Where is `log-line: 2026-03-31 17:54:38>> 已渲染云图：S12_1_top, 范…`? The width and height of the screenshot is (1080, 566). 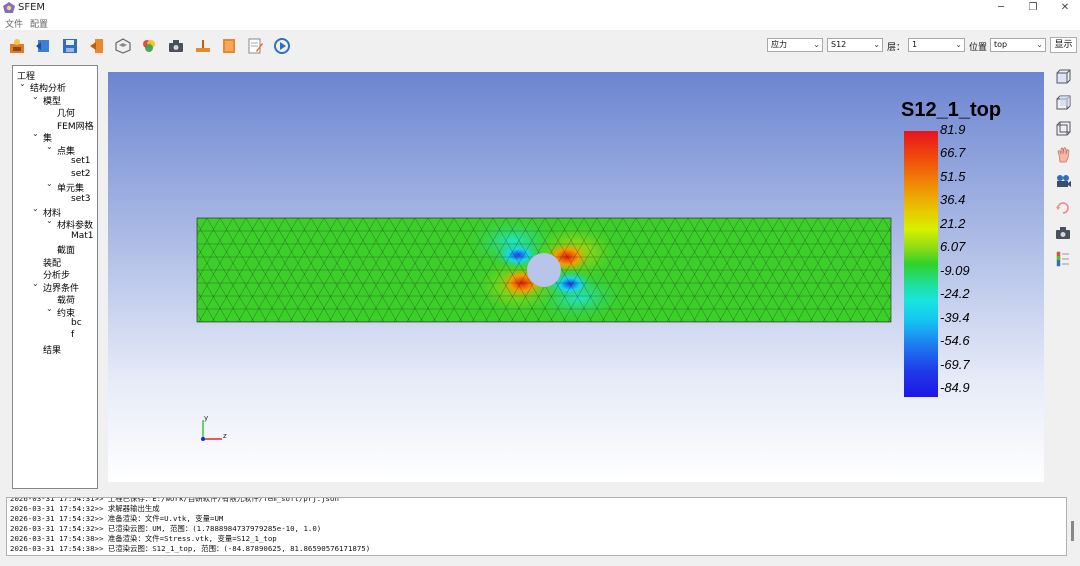 log-line: 2026-03-31 17:54:38>> 已渲染云图：S12_1_top, 范… is located at coordinates (190, 548).